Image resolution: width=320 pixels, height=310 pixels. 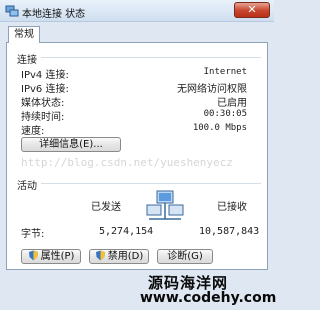 What do you see at coordinates (127, 162) in the screenshot?
I see `watermark-url: http://blog.csdn.net/yueshenyecz` at bounding box center [127, 162].